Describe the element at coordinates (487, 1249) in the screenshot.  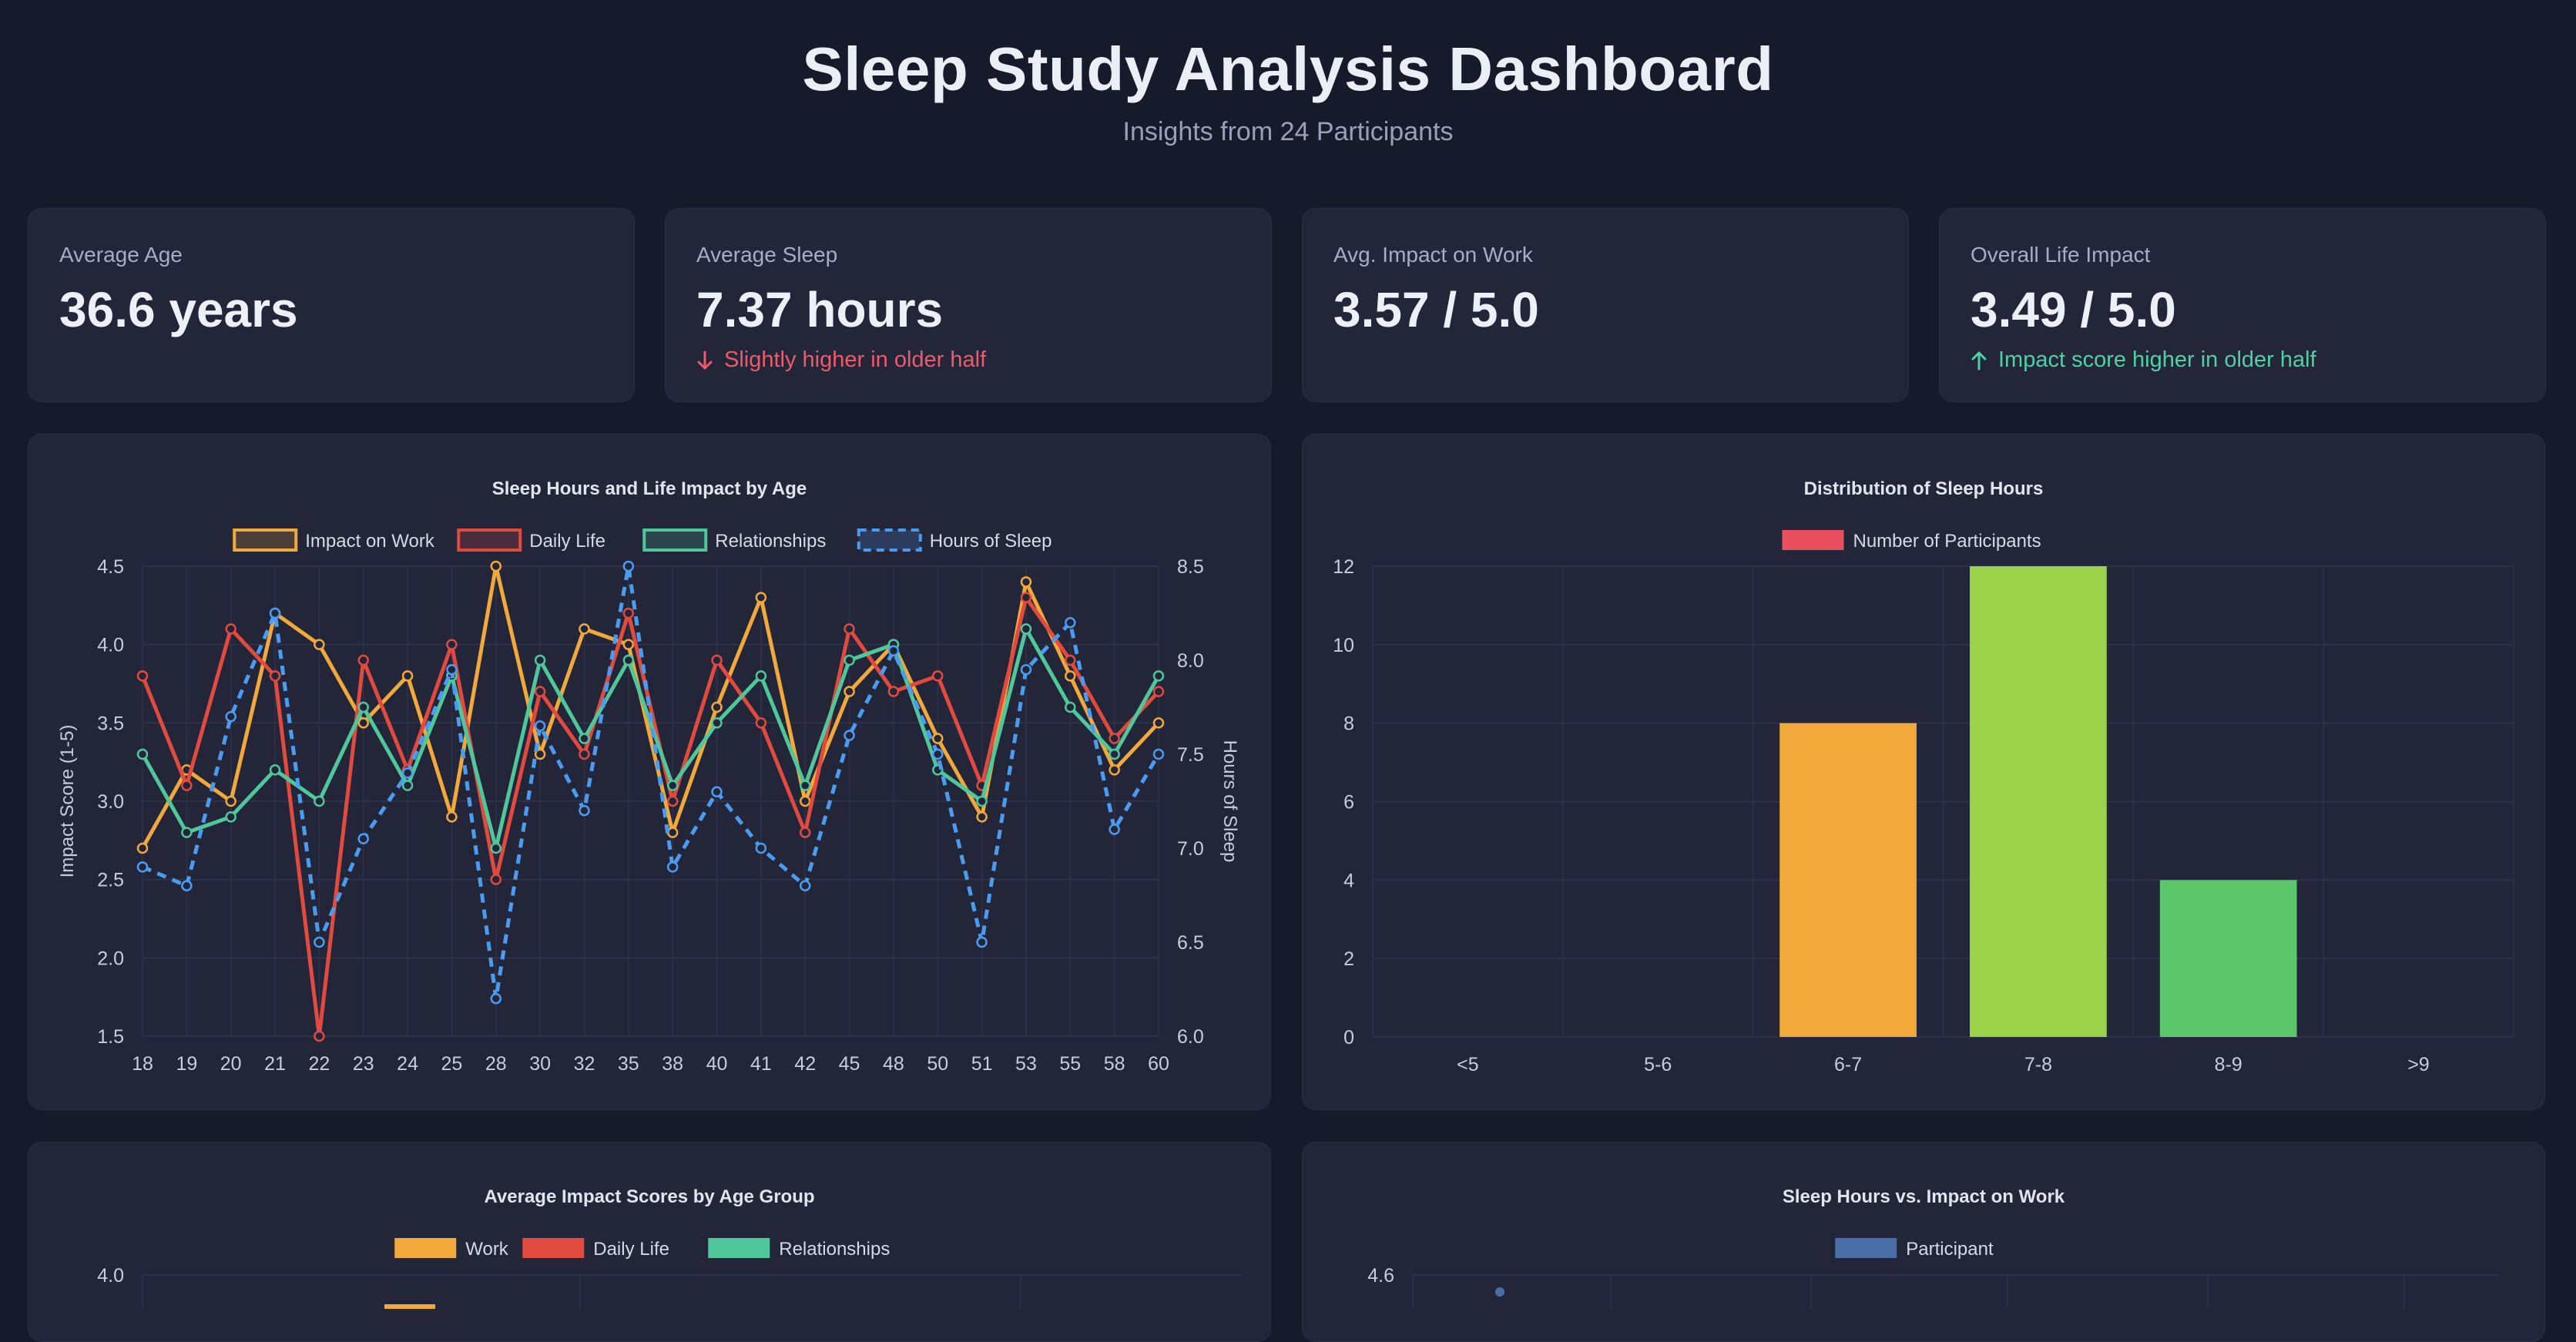
I see `legend-label: Work` at that location.